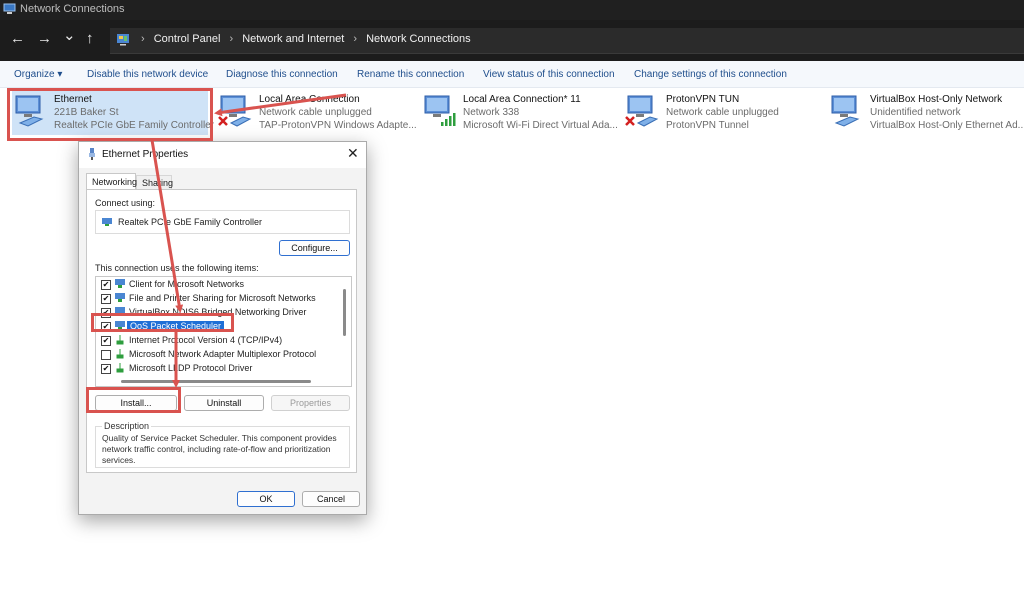 This screenshot has width=1024, height=598. I want to click on adapter-status: Unidentified network, so click(915, 112).